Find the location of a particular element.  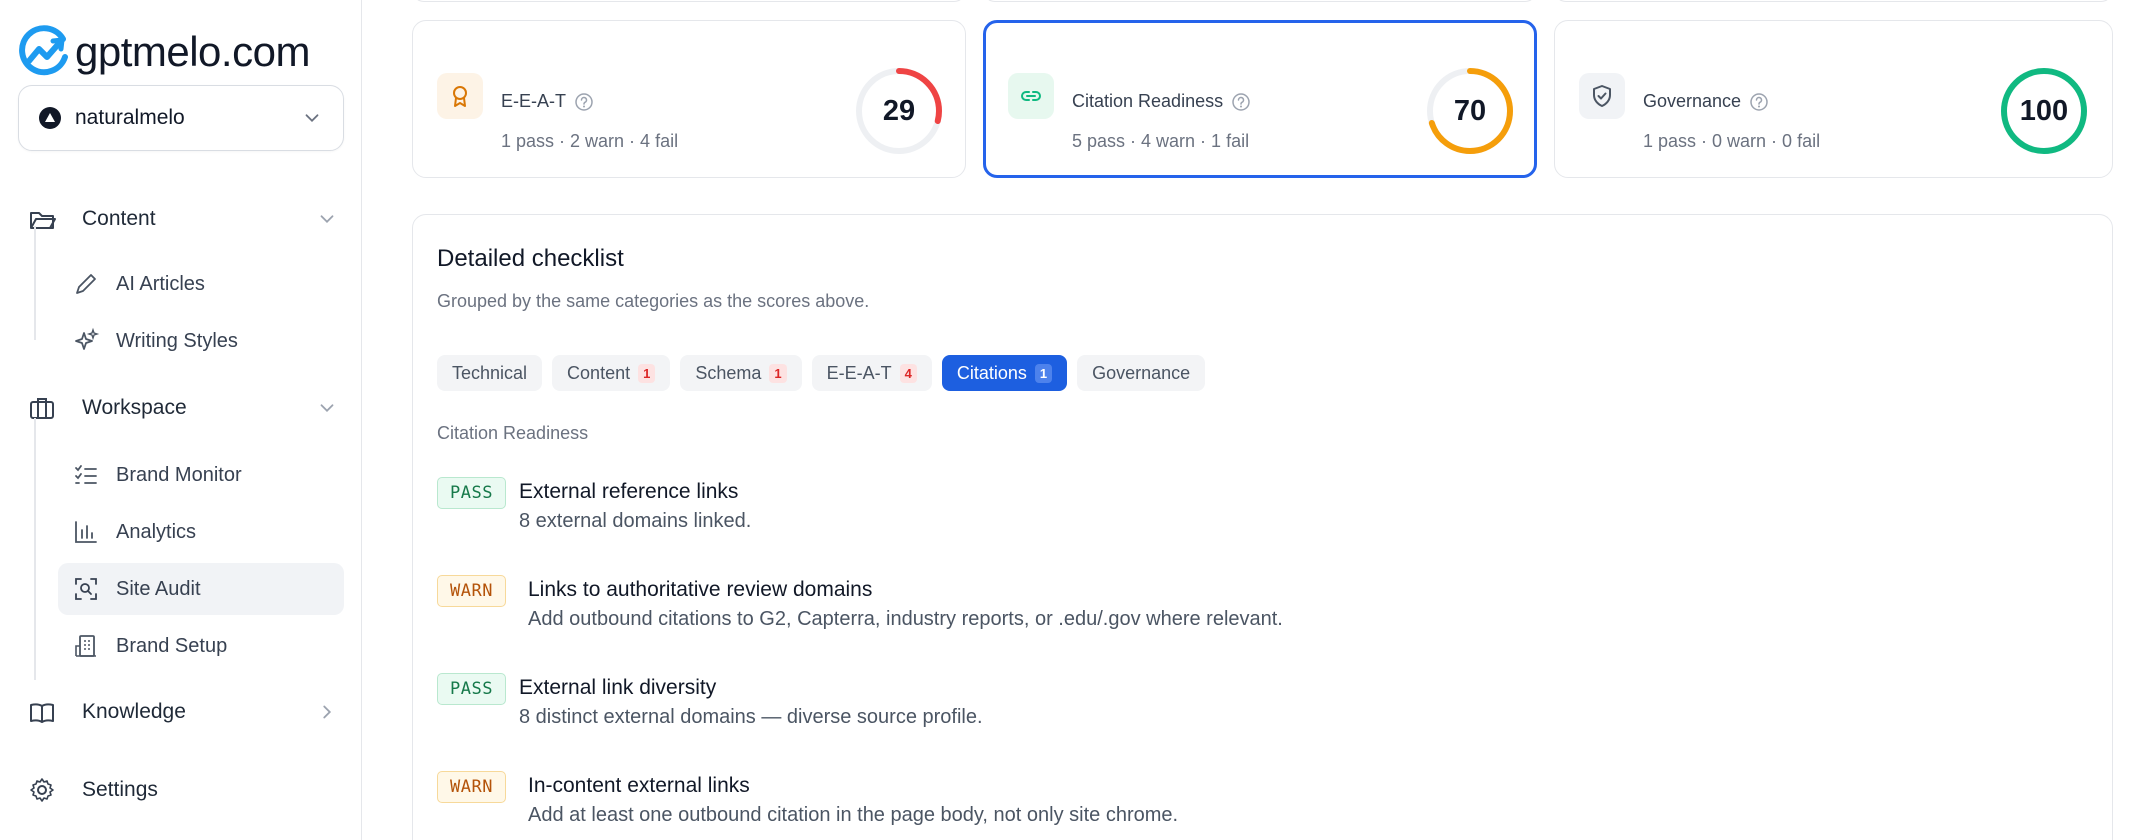

sidebar-item-label: AI Articles is located at coordinates (160, 283).